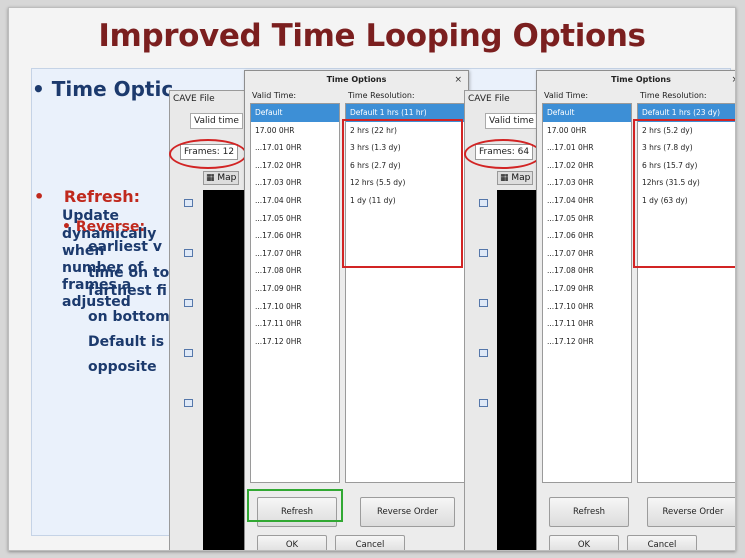  What do you see at coordinates (402, 193) in the screenshot?
I see `resolution-highlight-left` at bounding box center [402, 193].